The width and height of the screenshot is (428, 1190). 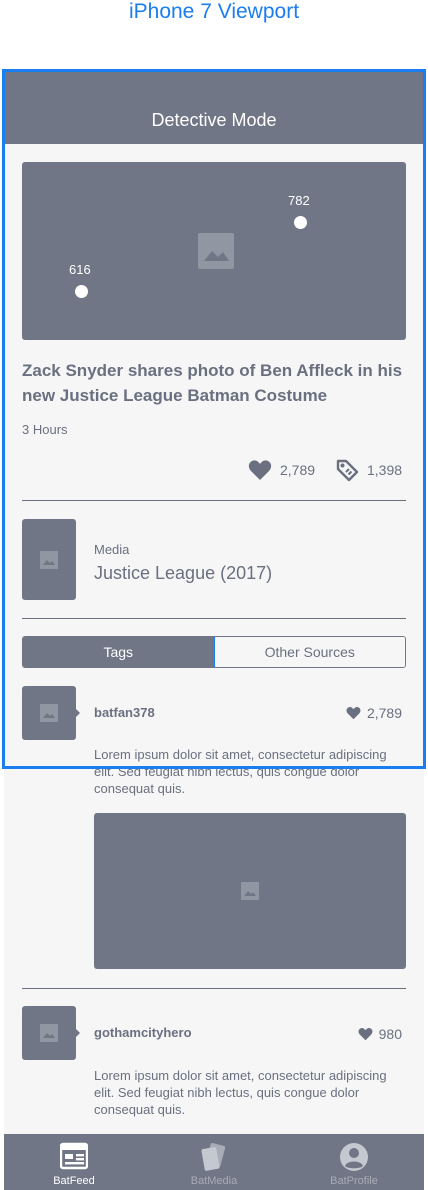 I want to click on tag-icon, so click(x=347, y=470).